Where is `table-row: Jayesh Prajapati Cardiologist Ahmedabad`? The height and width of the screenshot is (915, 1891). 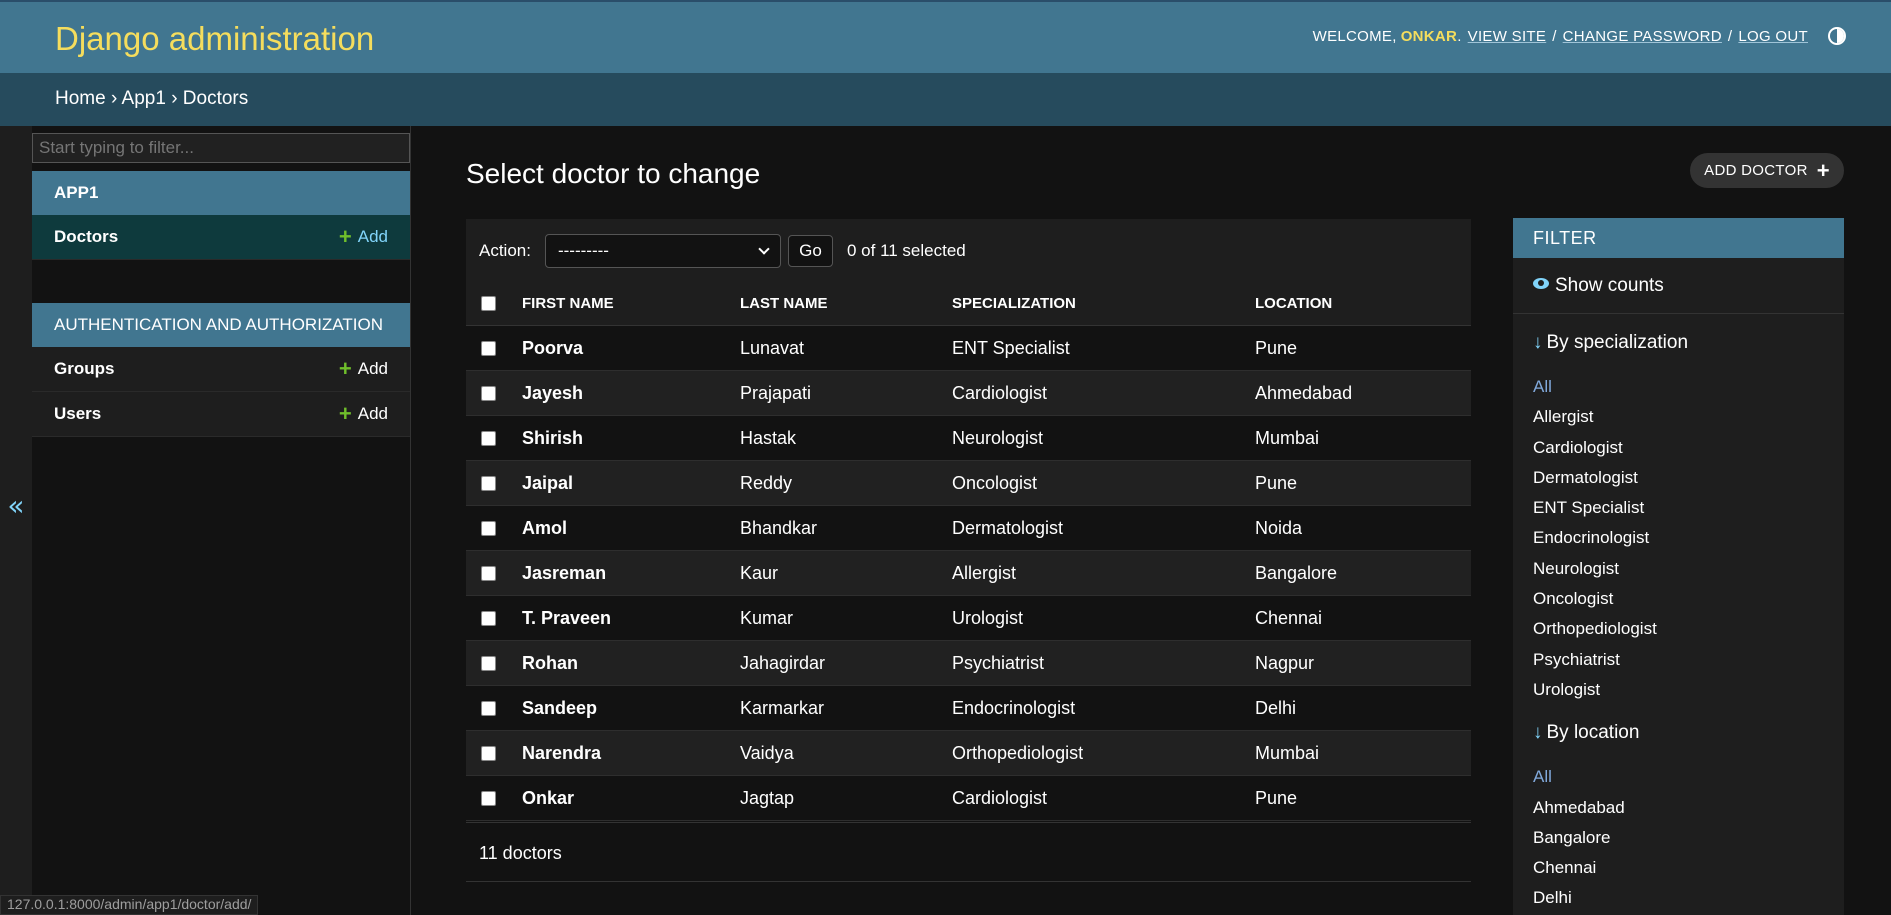
table-row: Jayesh Prajapati Cardiologist Ahmedabad is located at coordinates (968, 393).